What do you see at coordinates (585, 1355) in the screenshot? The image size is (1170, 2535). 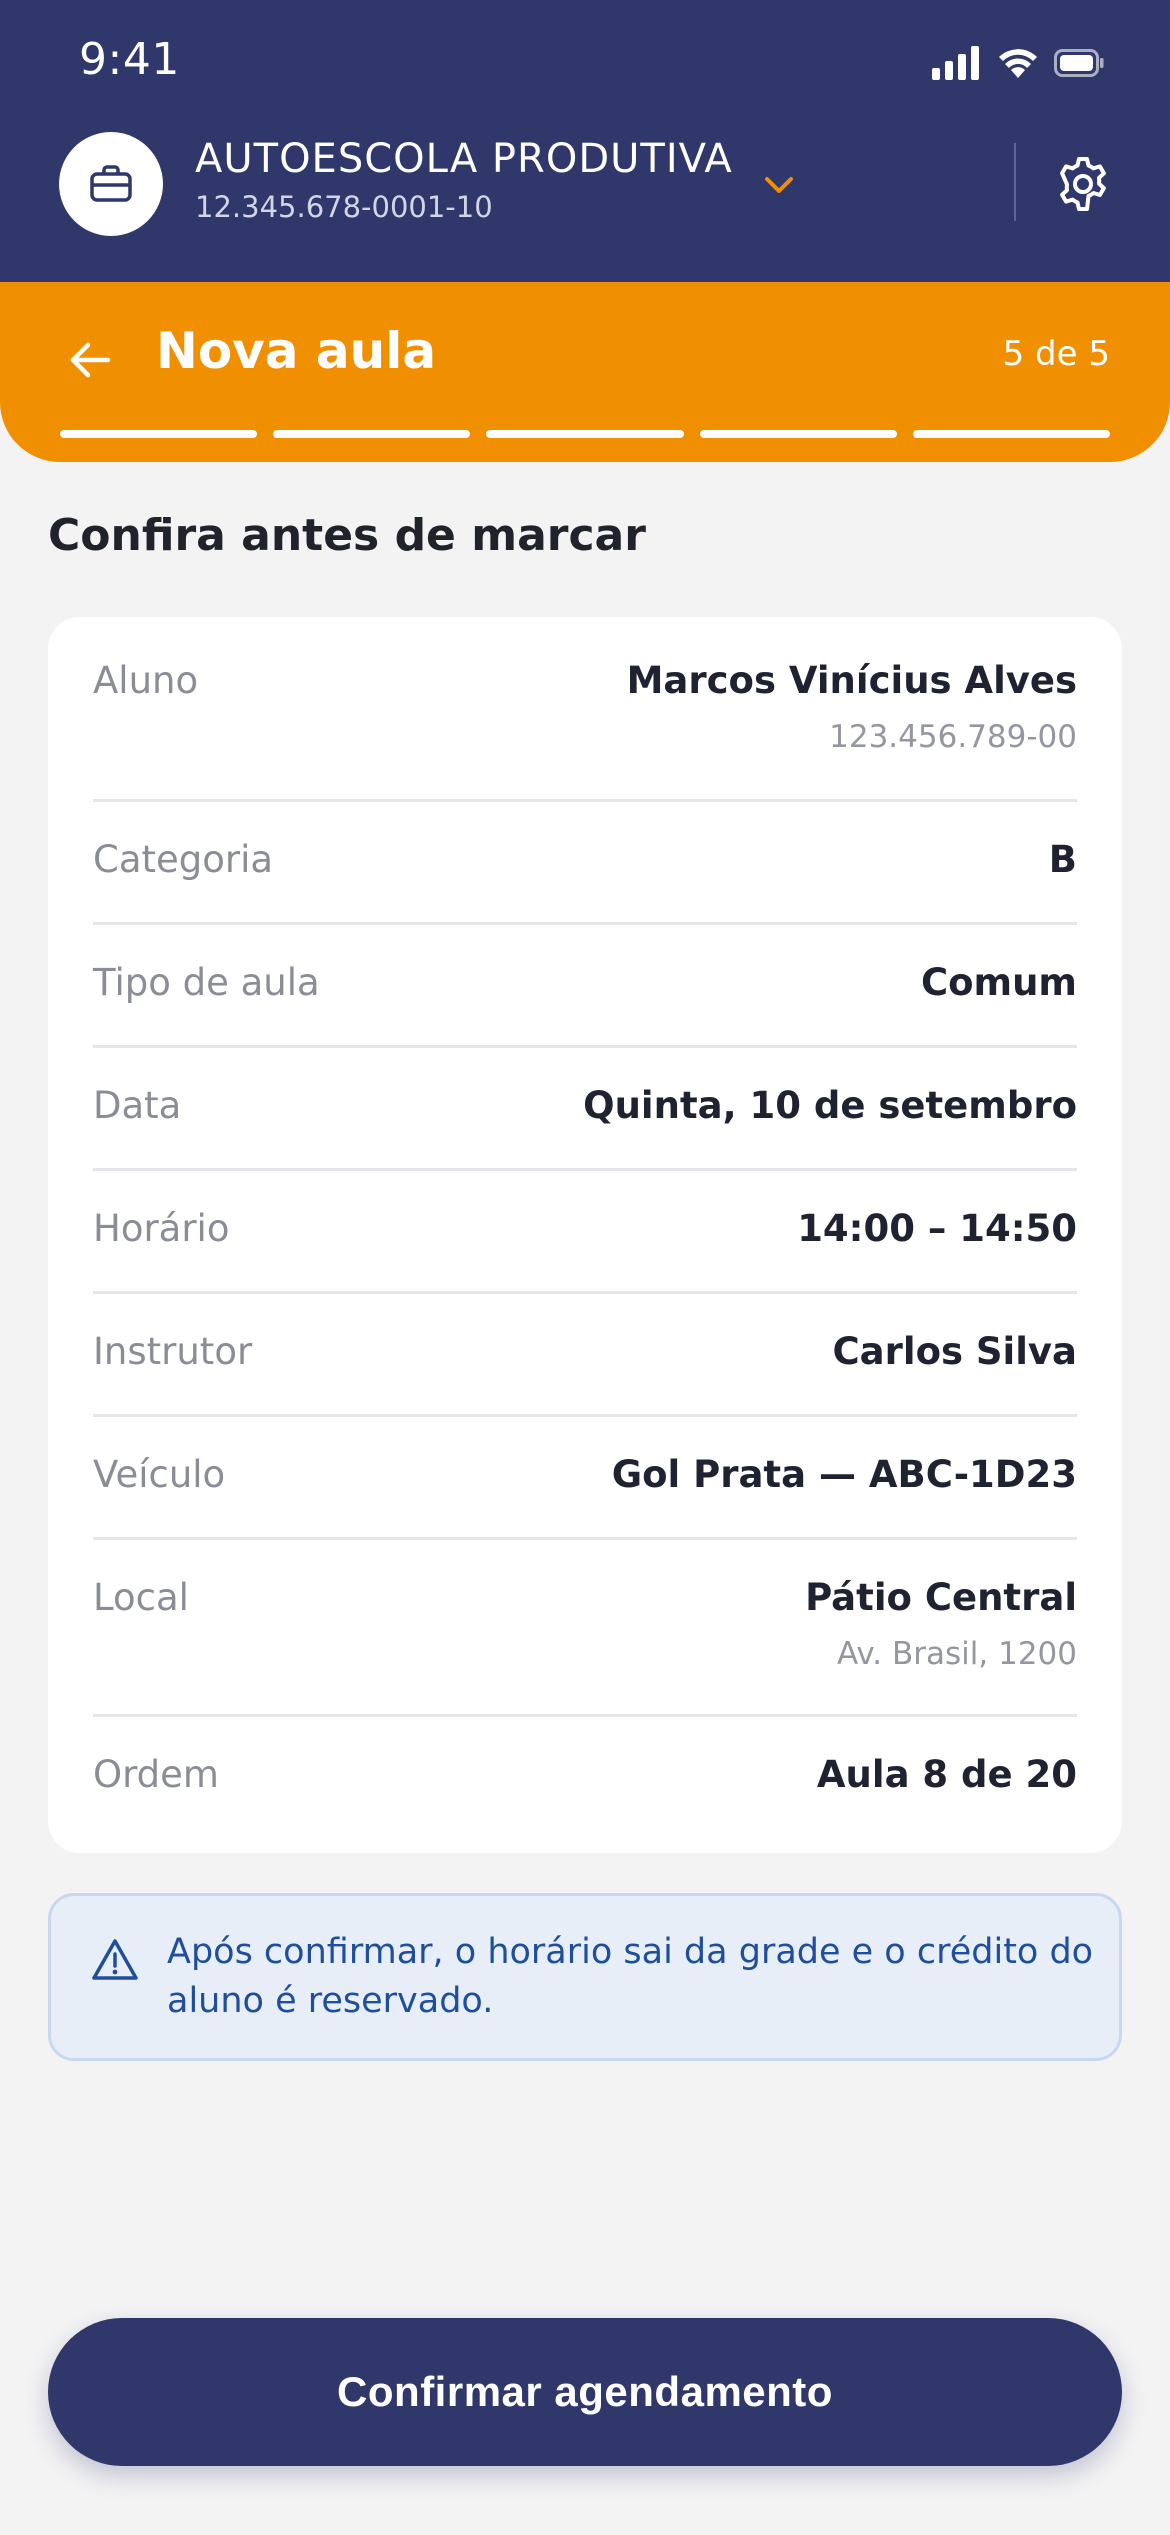 I see `summary-row-instrutor: Instrutor Carlos Silva` at bounding box center [585, 1355].